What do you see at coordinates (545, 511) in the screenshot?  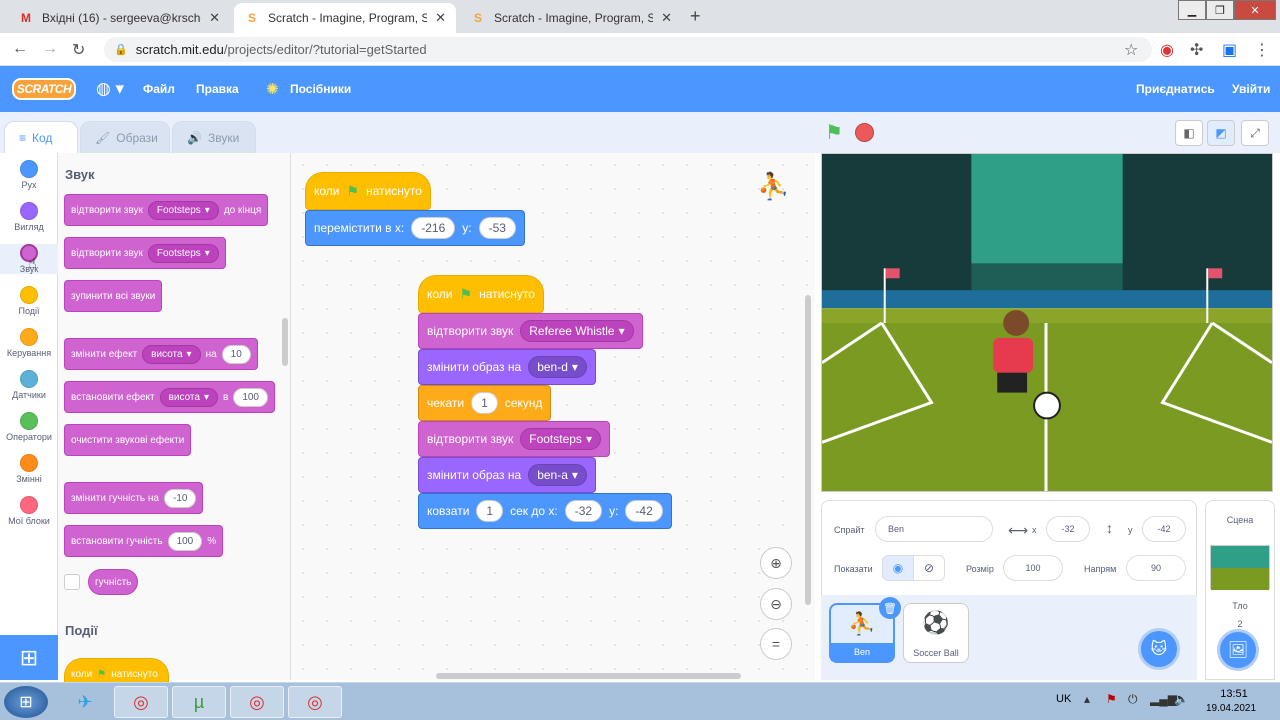 I see `script2-glide-to-xy: ковзати 1 сек до x: -32 y: -42` at bounding box center [545, 511].